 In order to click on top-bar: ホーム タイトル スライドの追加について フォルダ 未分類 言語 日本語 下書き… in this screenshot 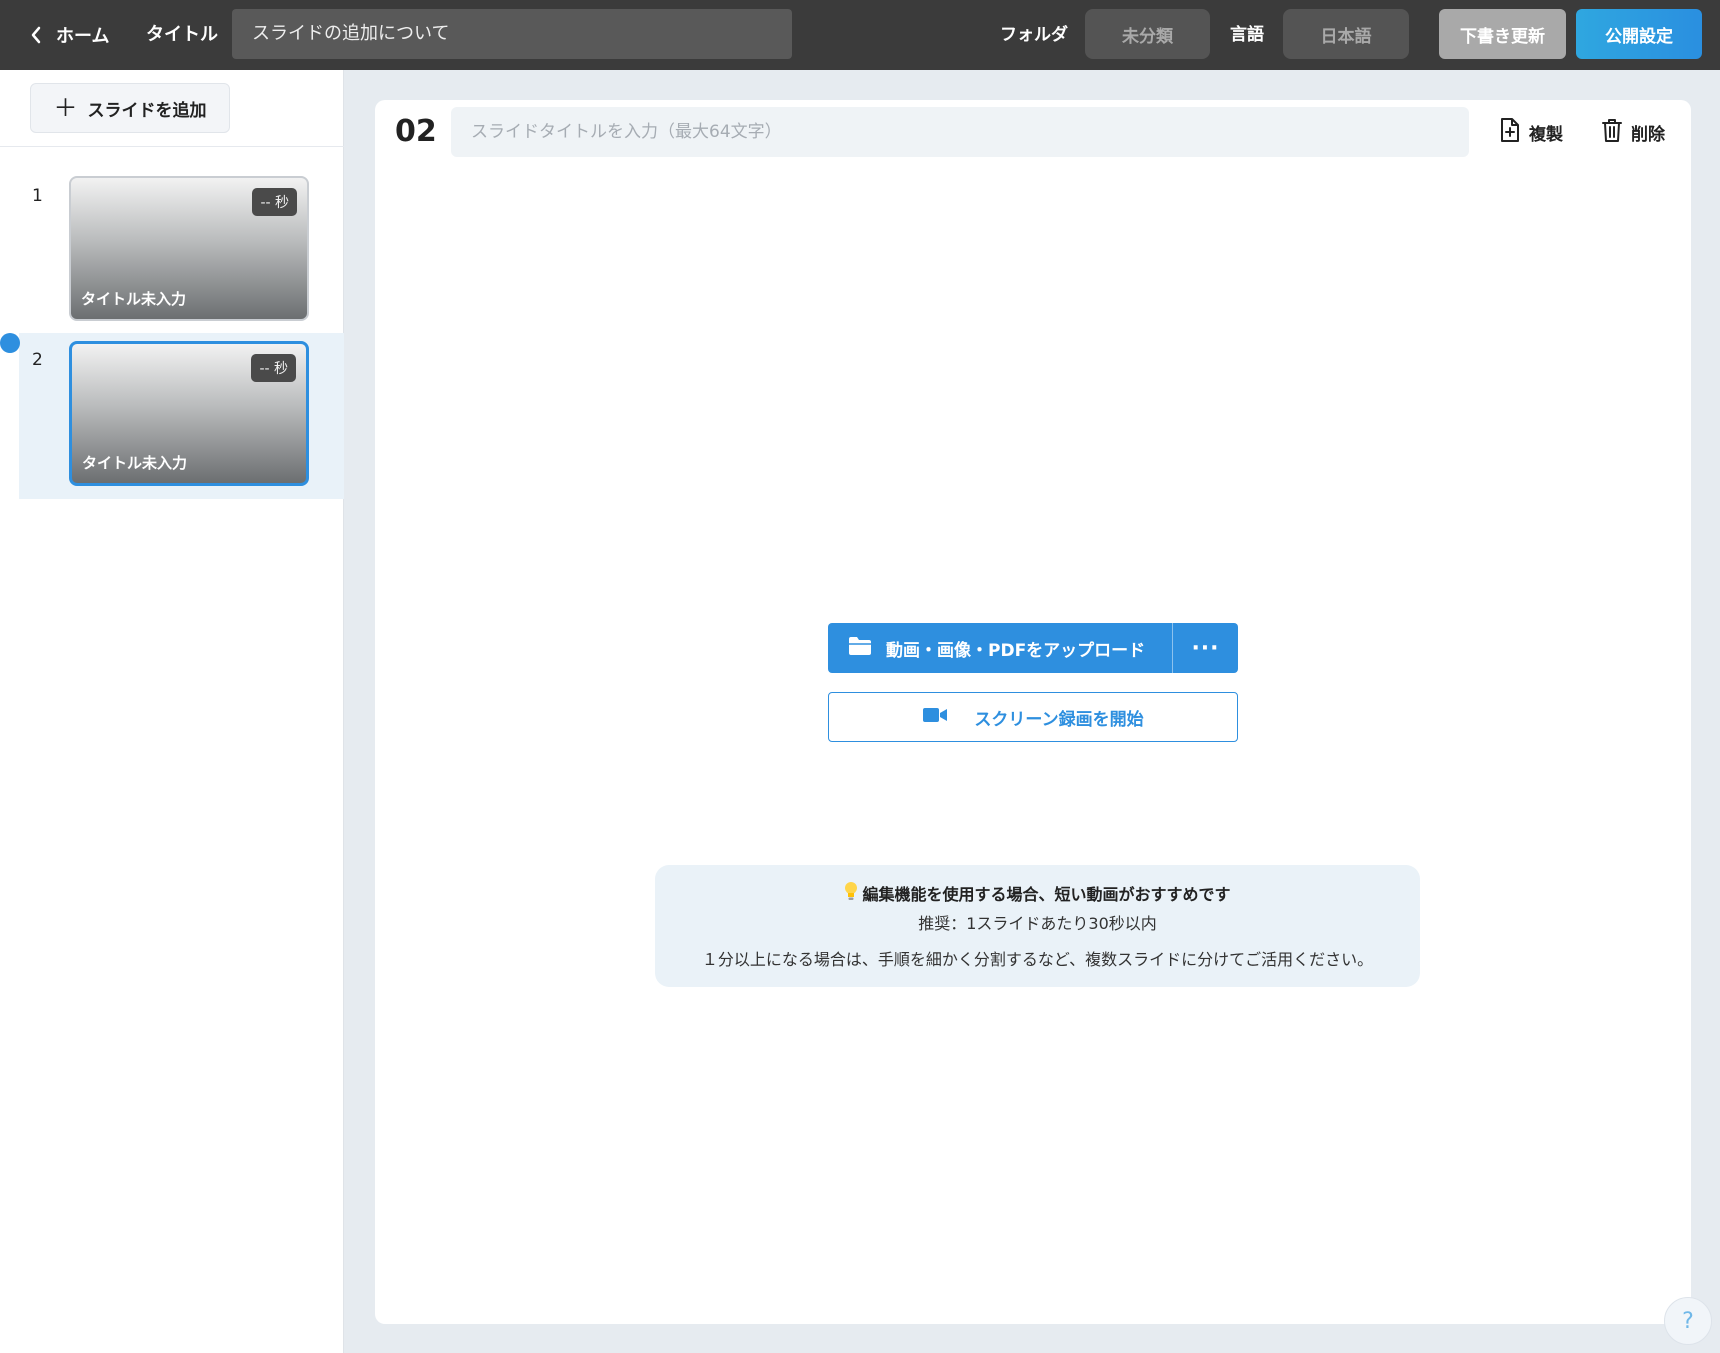, I will do `click(860, 35)`.